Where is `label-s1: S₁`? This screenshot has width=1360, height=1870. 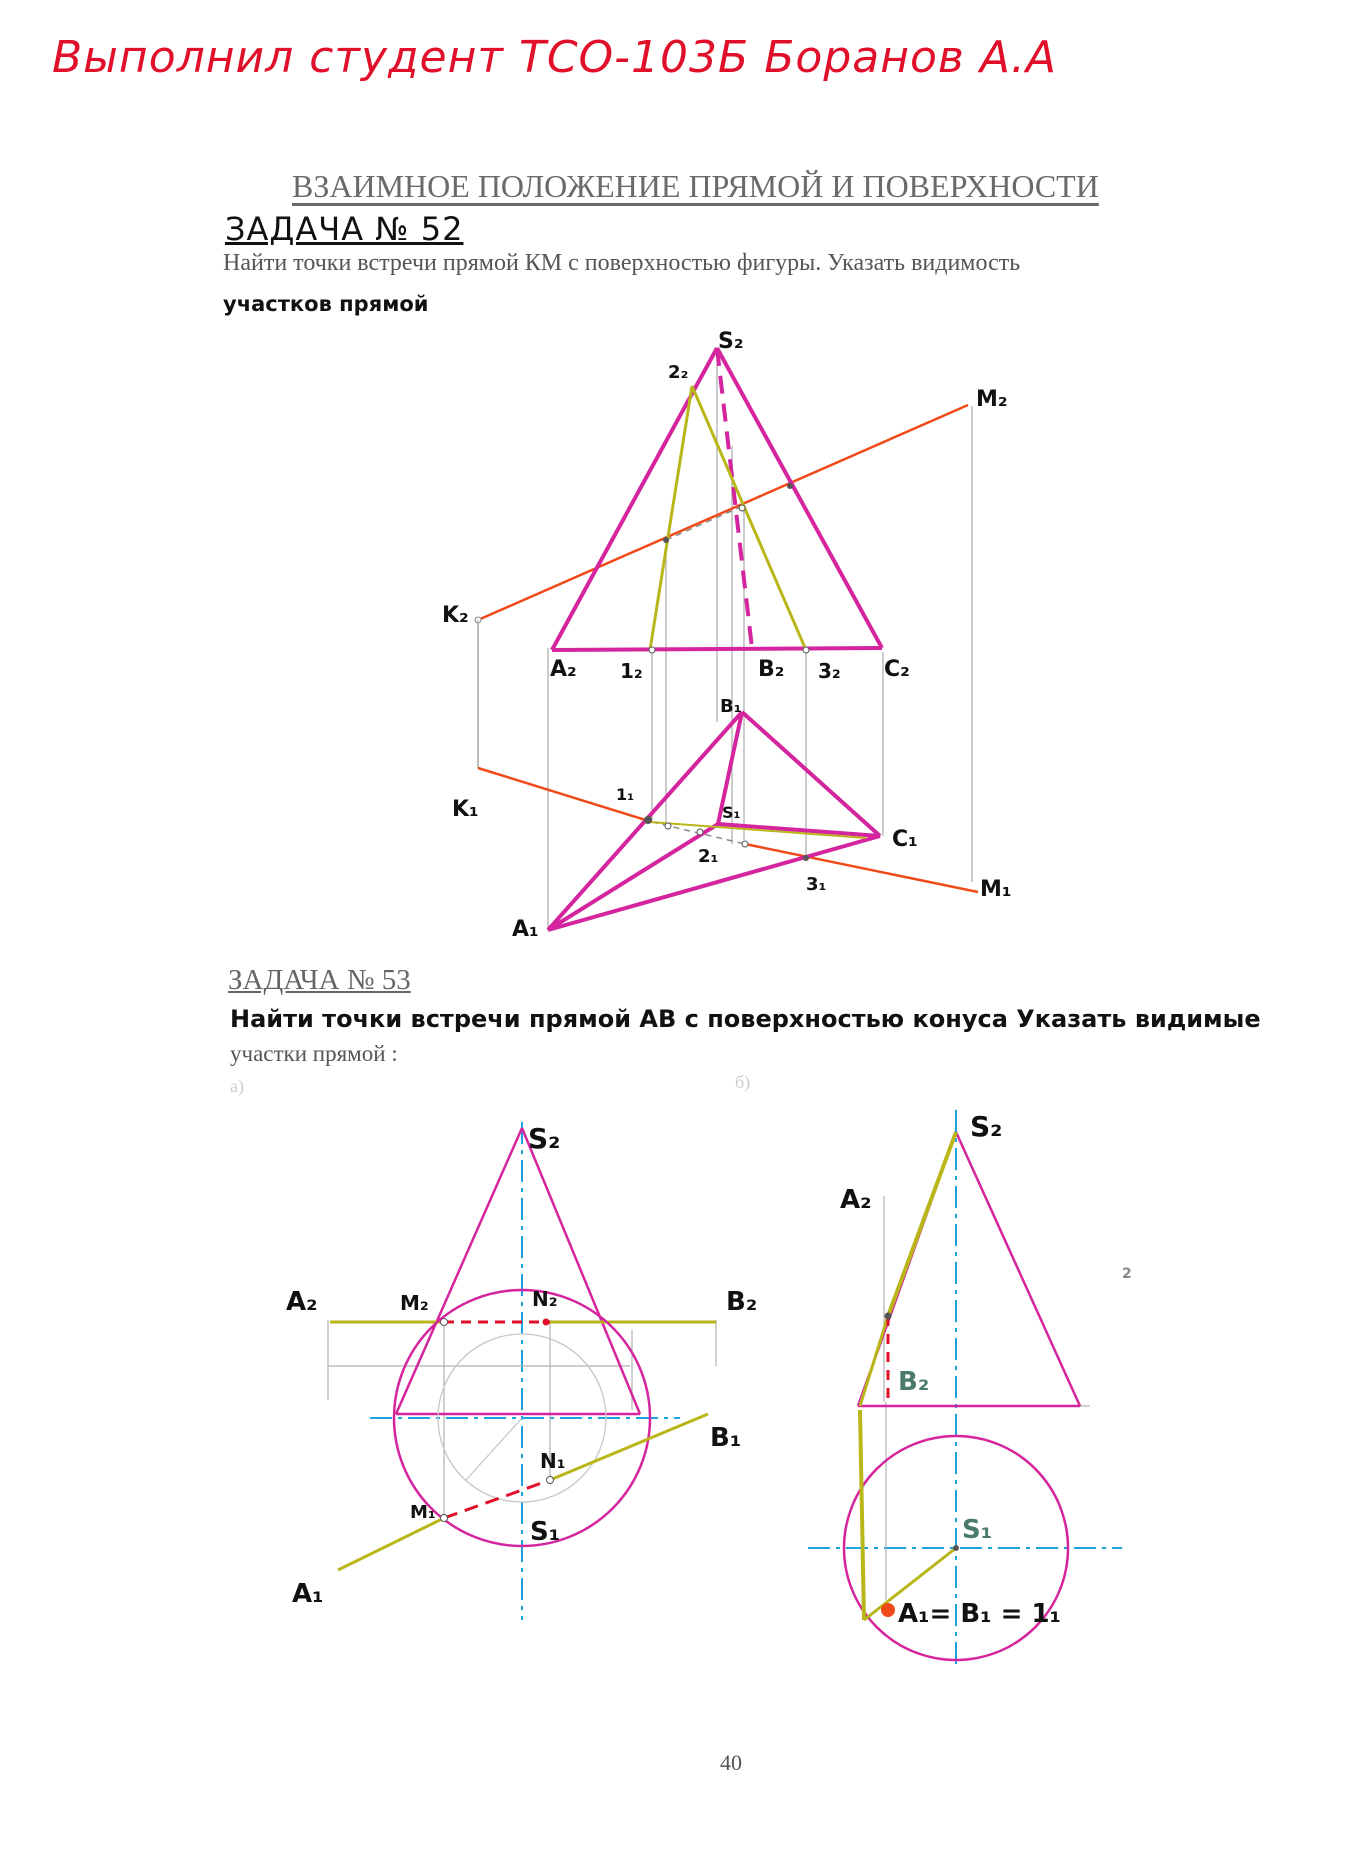
label-s1: S₁ is located at coordinates (731, 812).